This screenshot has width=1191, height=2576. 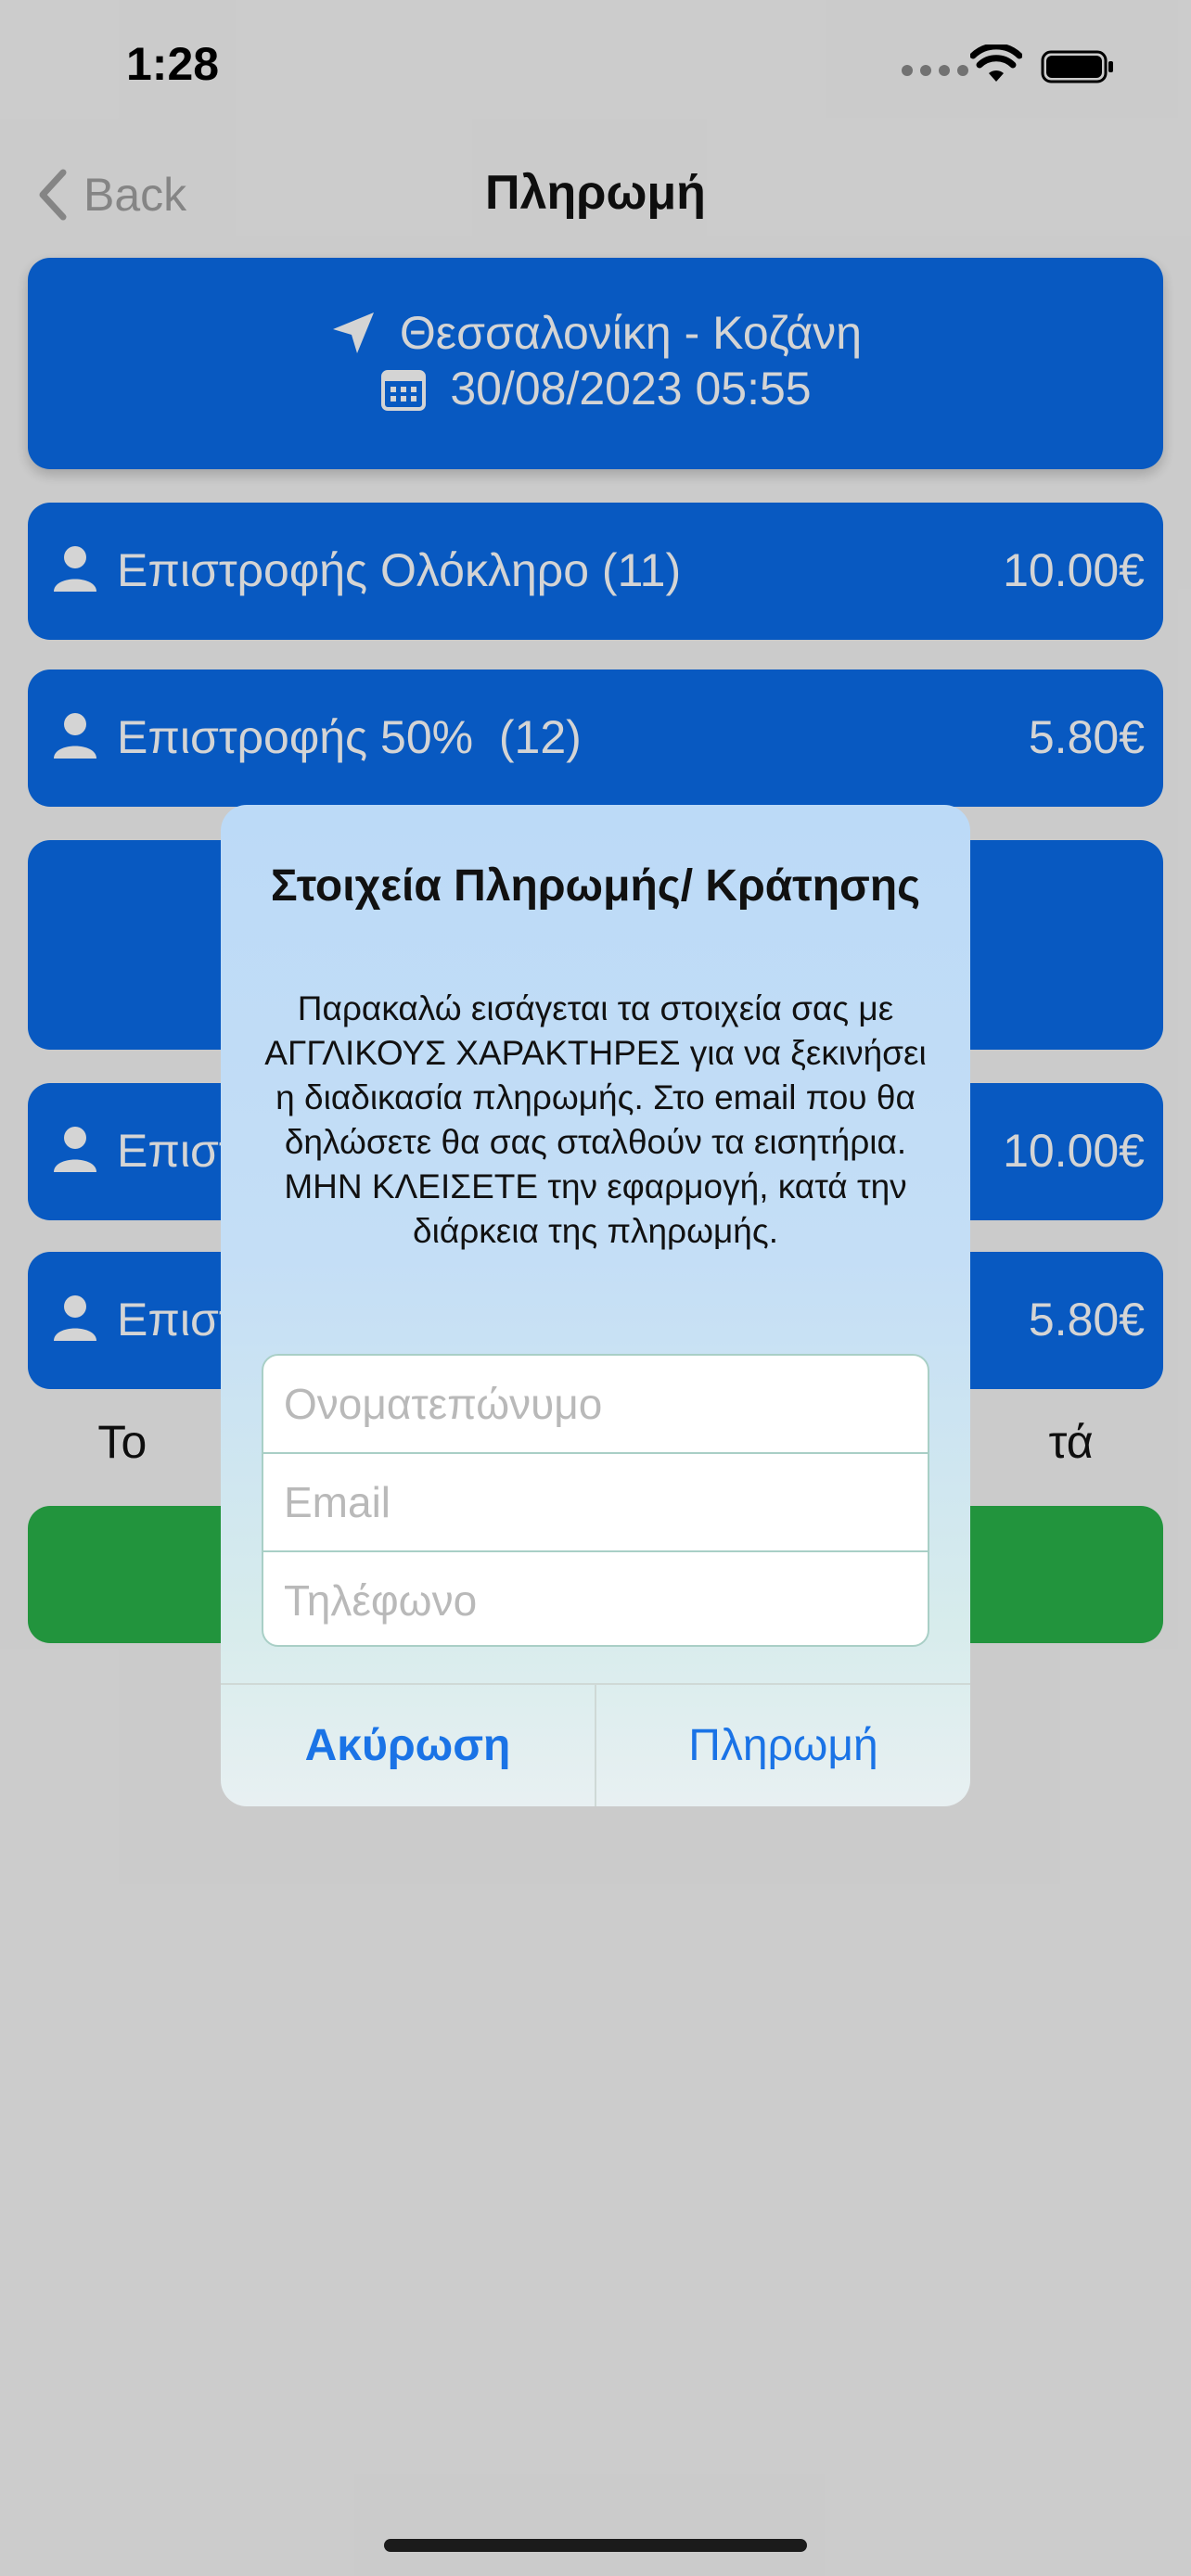 What do you see at coordinates (595, 1404) in the screenshot?
I see `full-name-field` at bounding box center [595, 1404].